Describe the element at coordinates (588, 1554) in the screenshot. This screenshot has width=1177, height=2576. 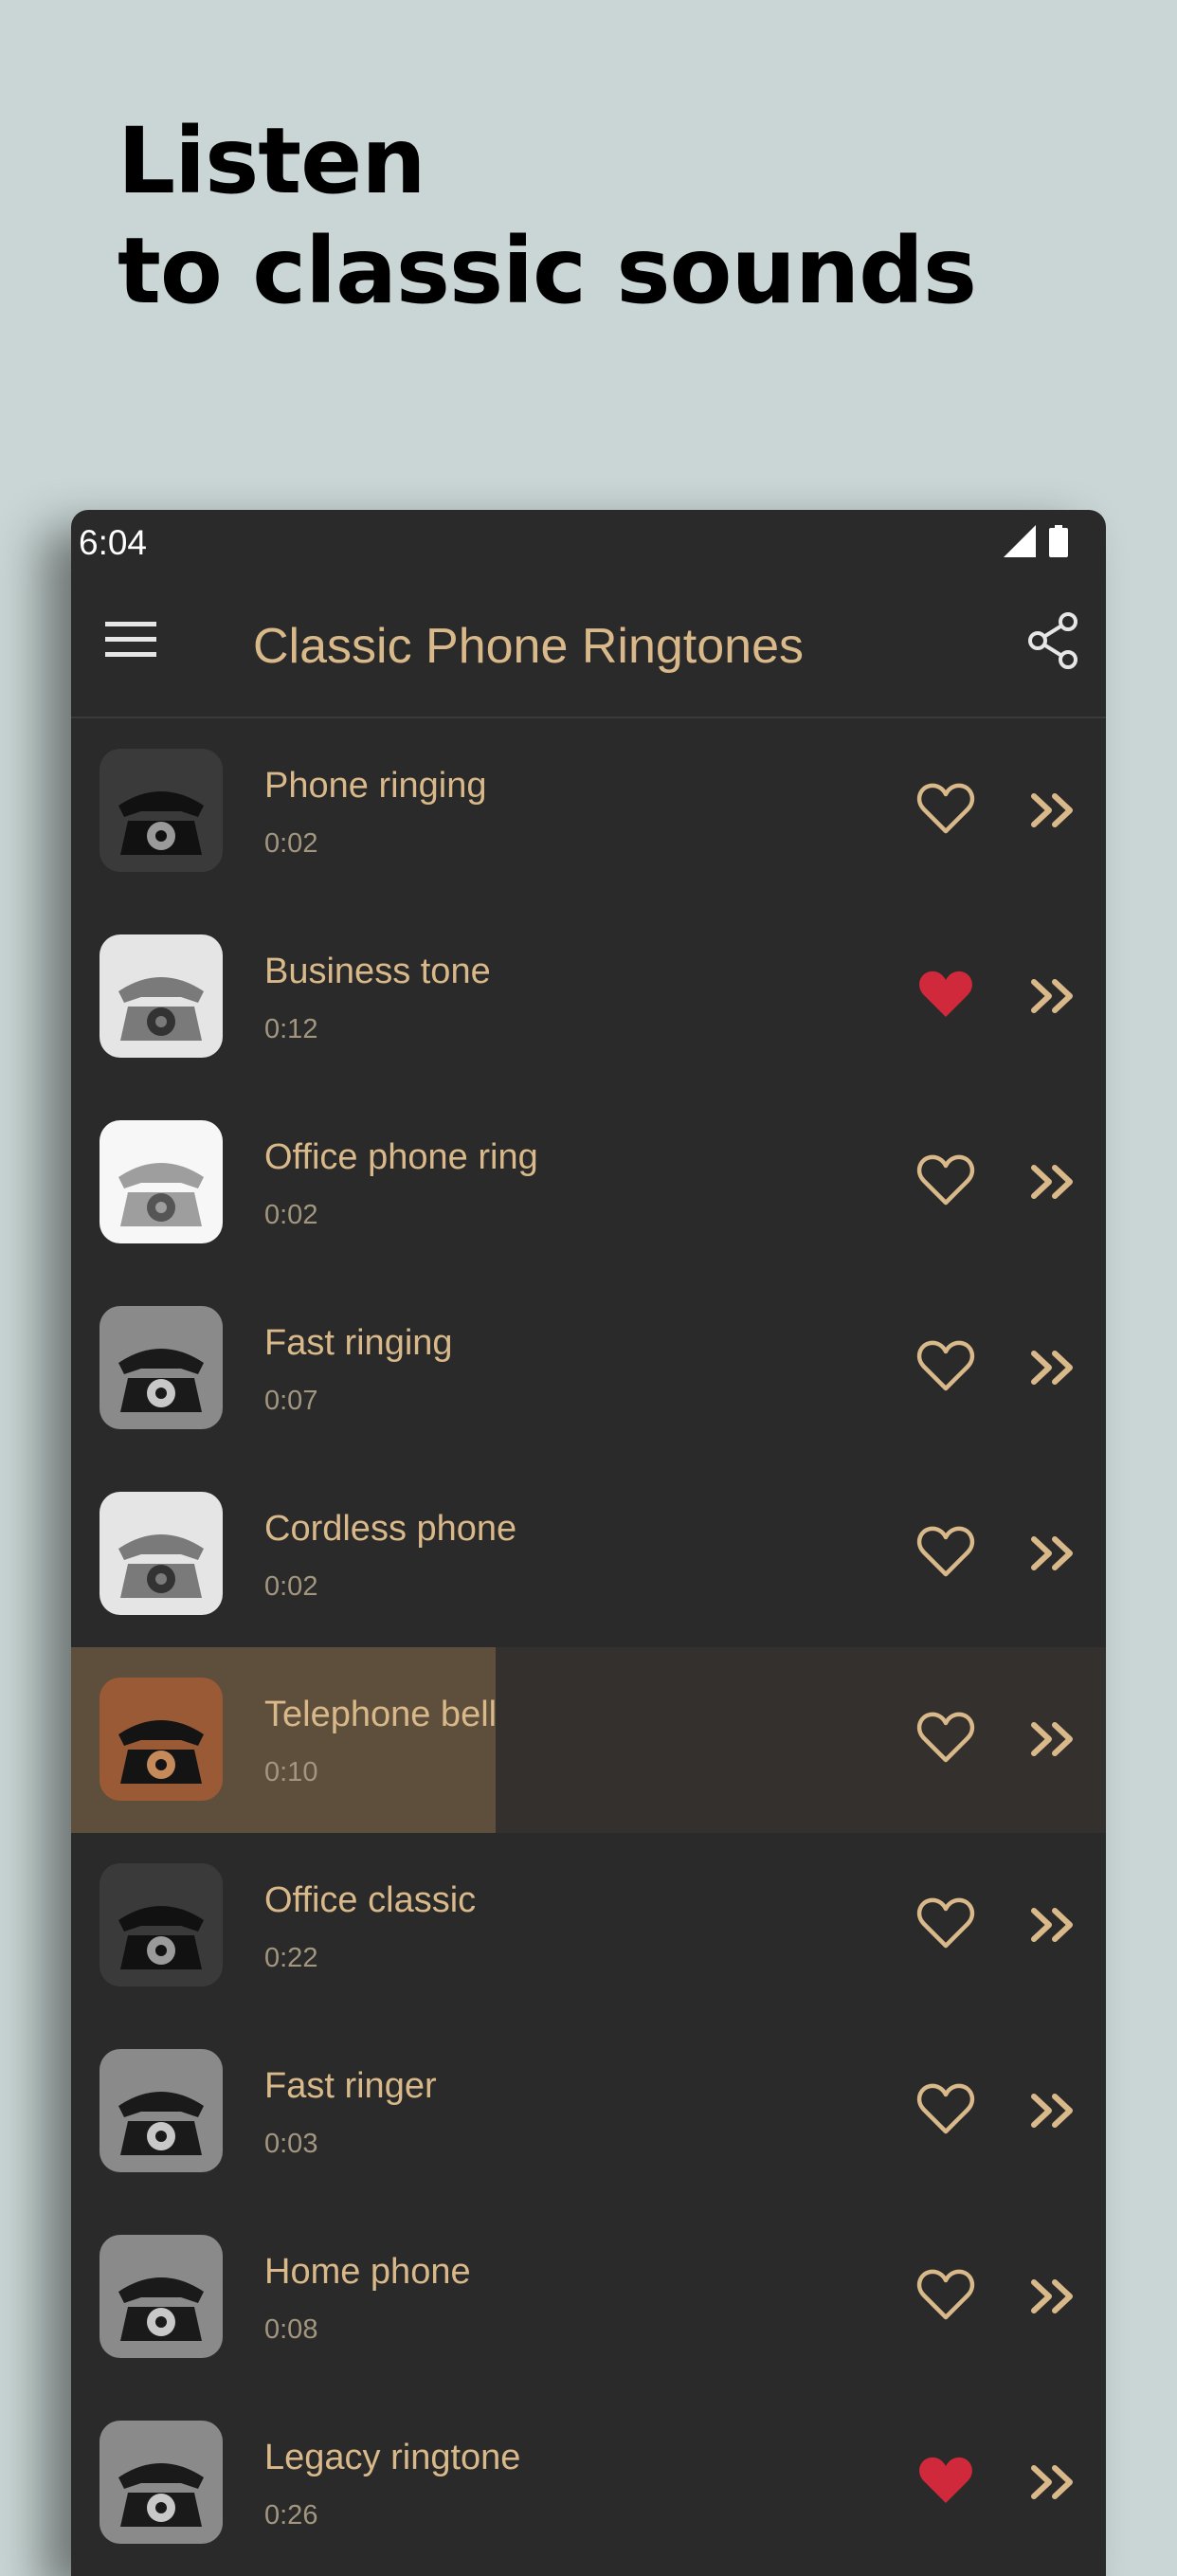
I see `ringtone-row: Cordless phone 0:02` at that location.